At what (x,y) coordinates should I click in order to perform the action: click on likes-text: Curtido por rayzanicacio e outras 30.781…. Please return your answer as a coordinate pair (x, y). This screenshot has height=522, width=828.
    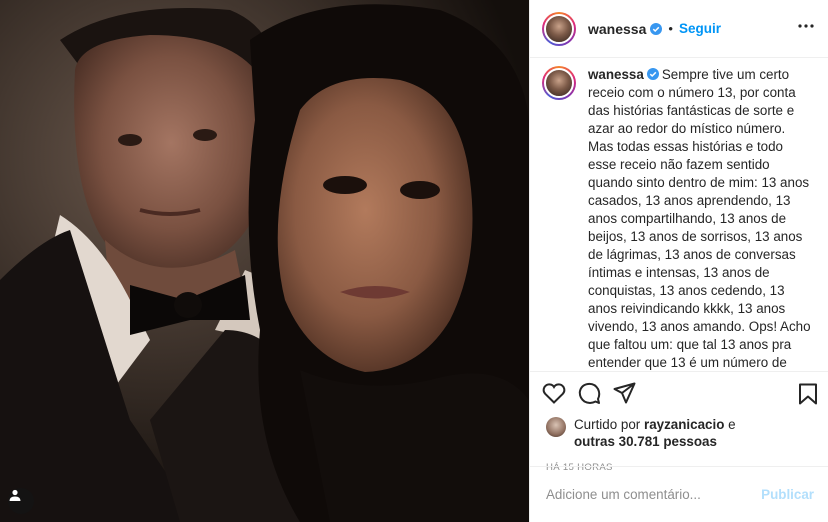
    Looking at the image, I should click on (655, 433).